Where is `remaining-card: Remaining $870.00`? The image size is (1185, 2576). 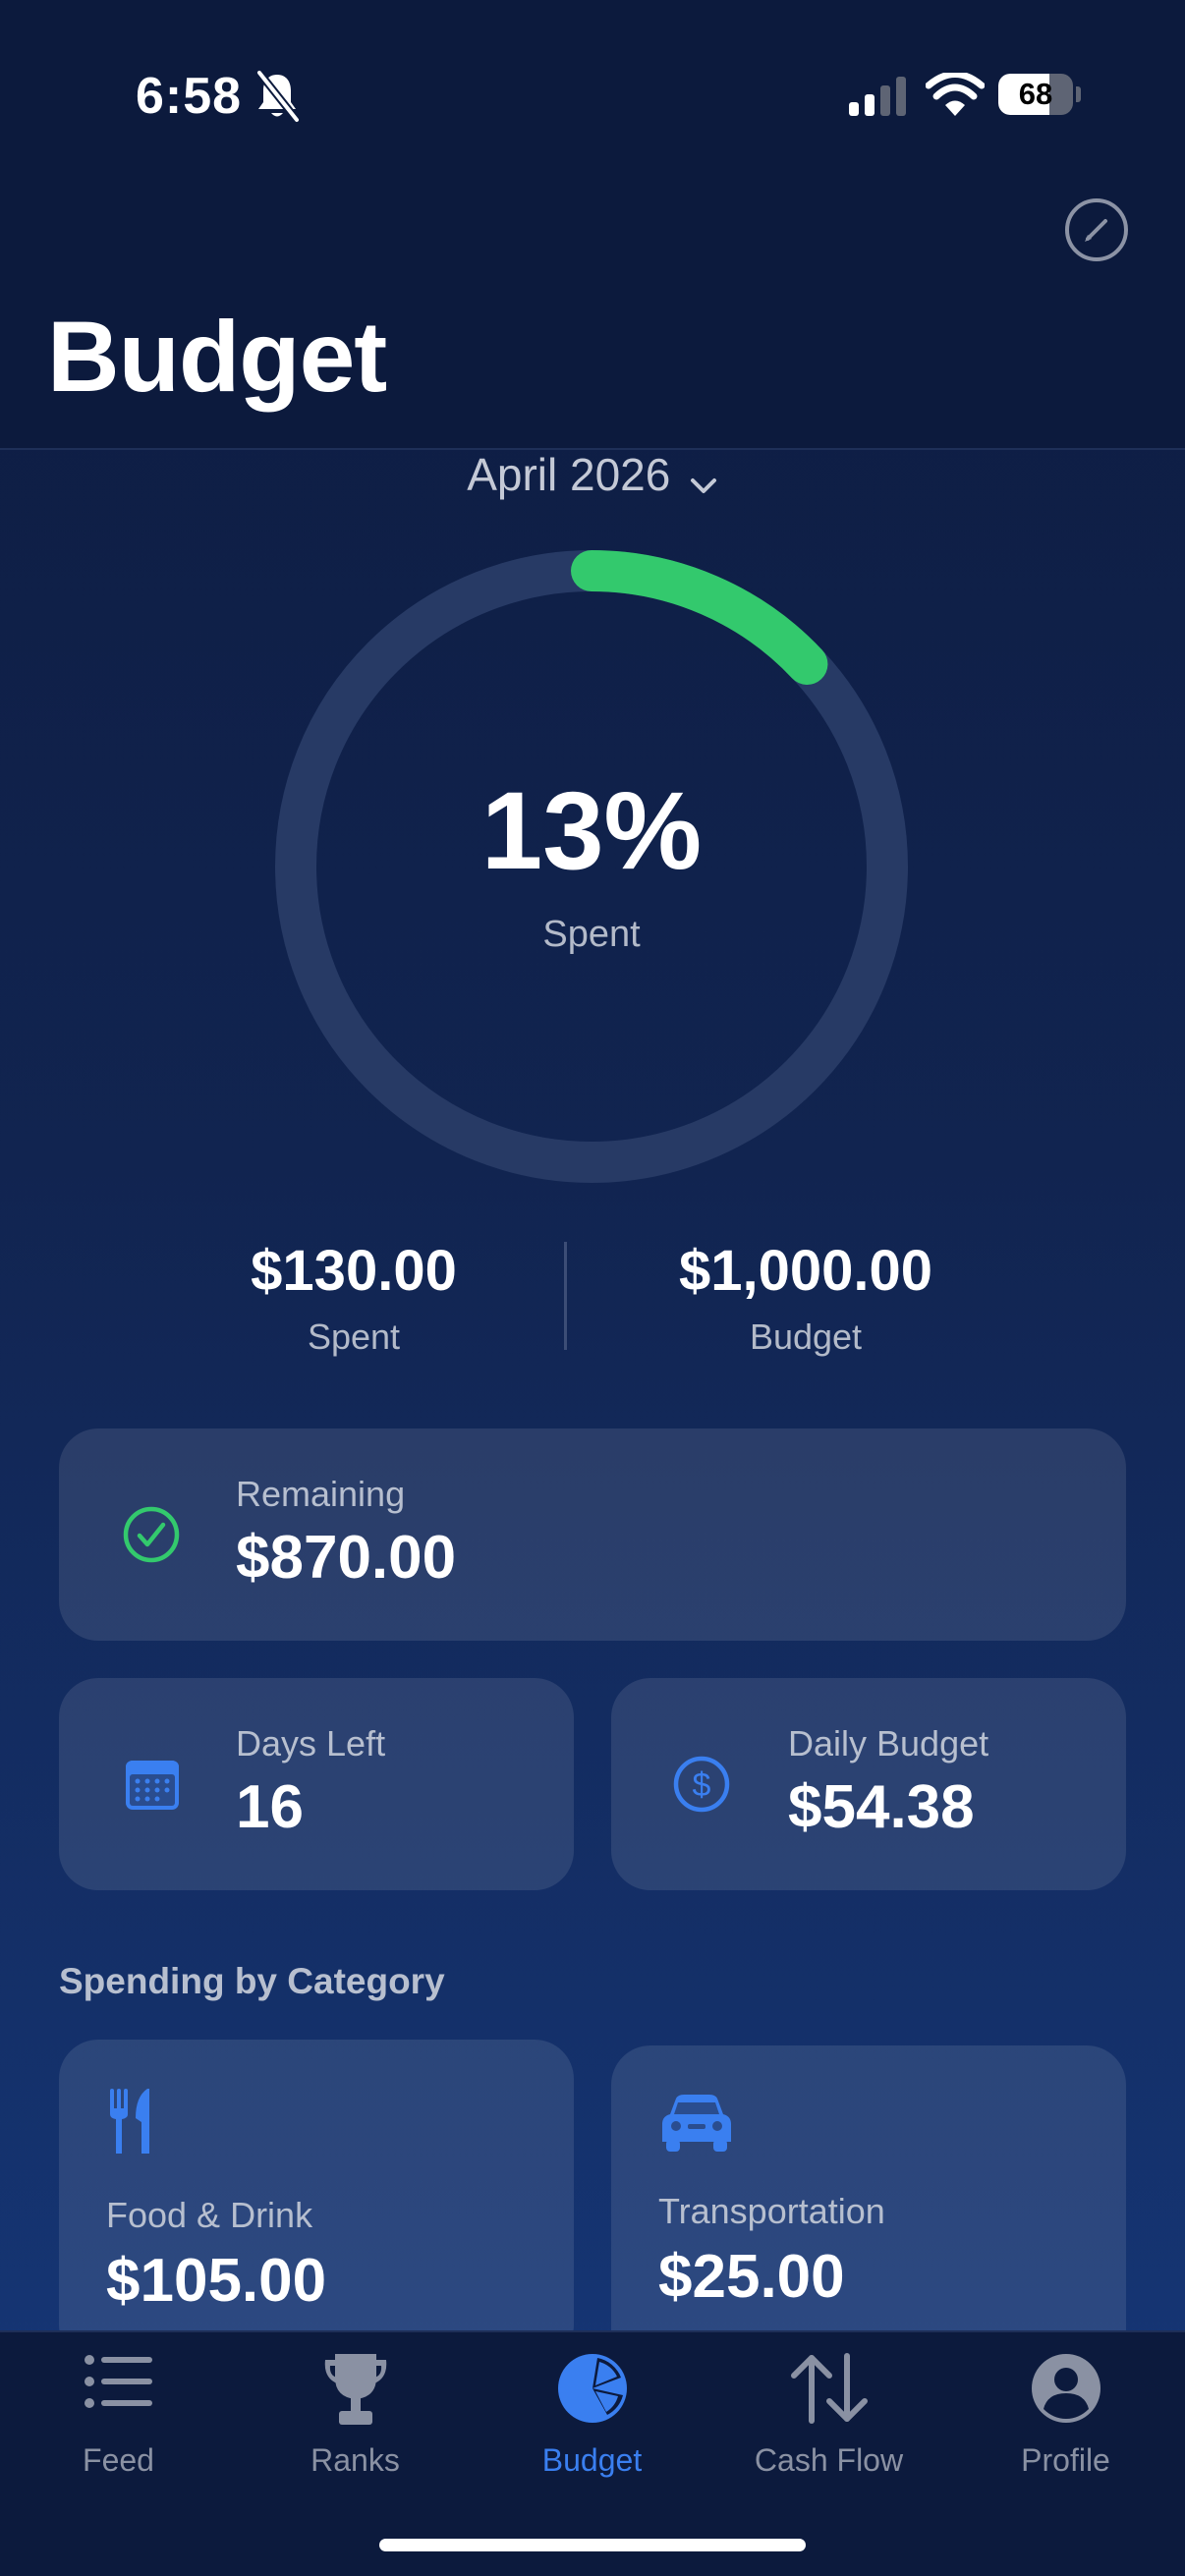
remaining-card: Remaining $870.00 is located at coordinates (592, 1534).